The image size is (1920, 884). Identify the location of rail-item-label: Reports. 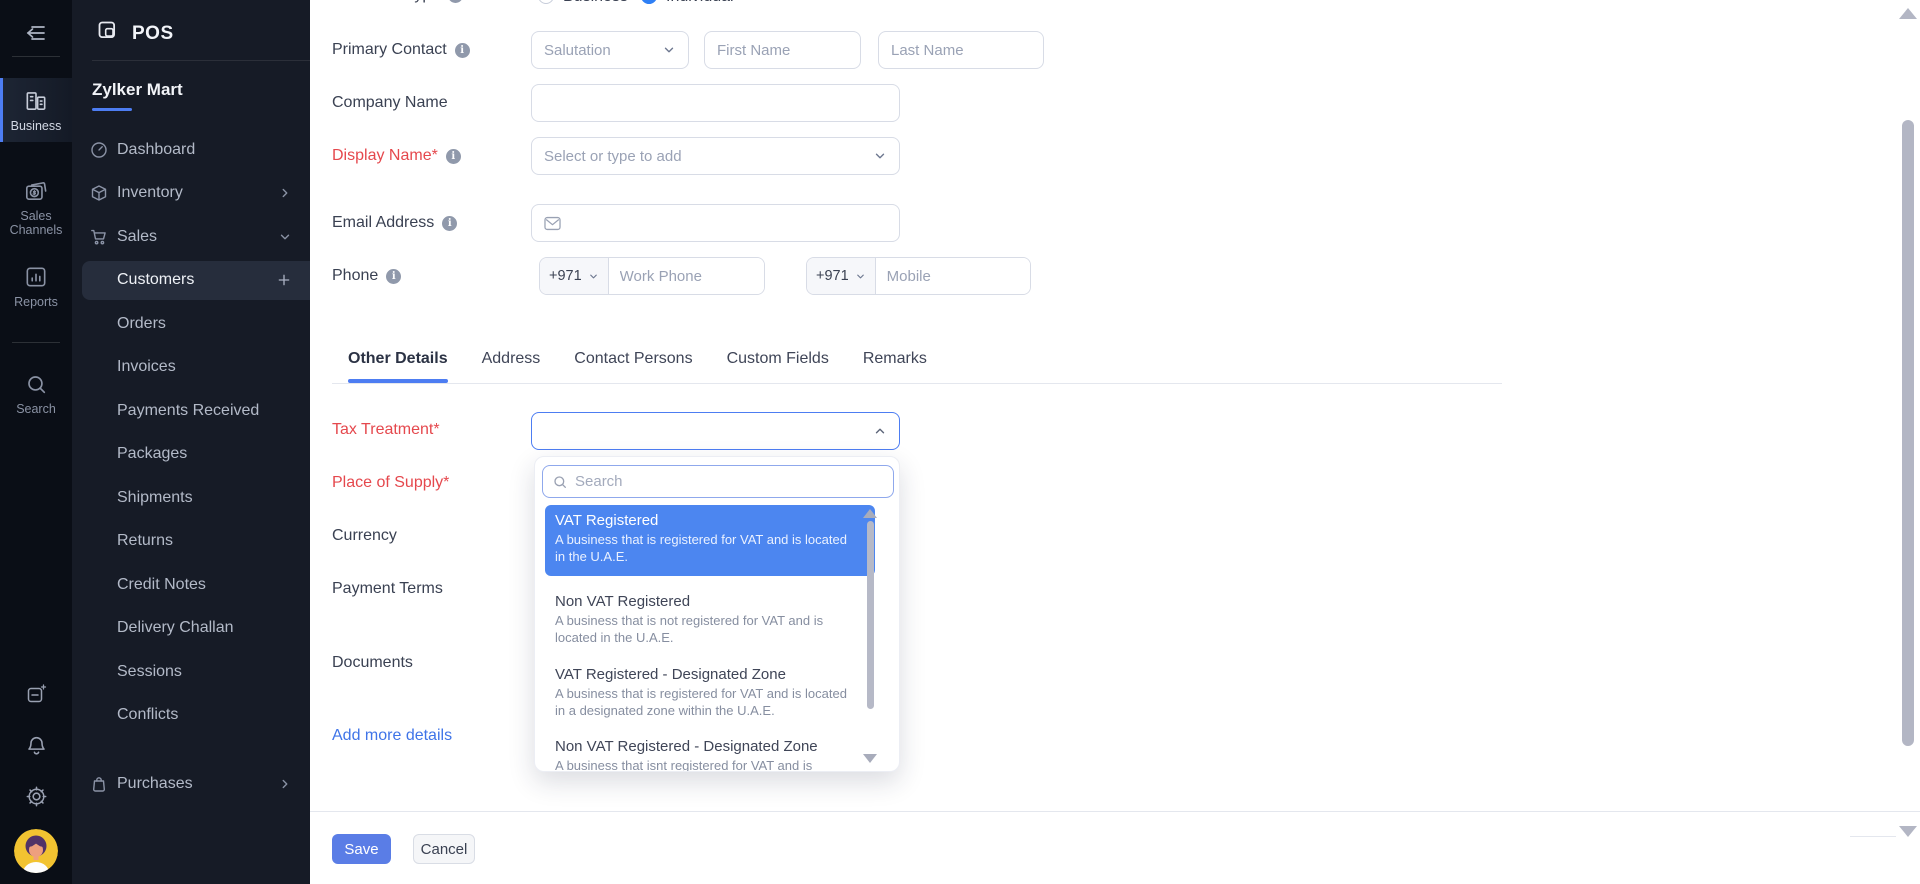
(36, 302).